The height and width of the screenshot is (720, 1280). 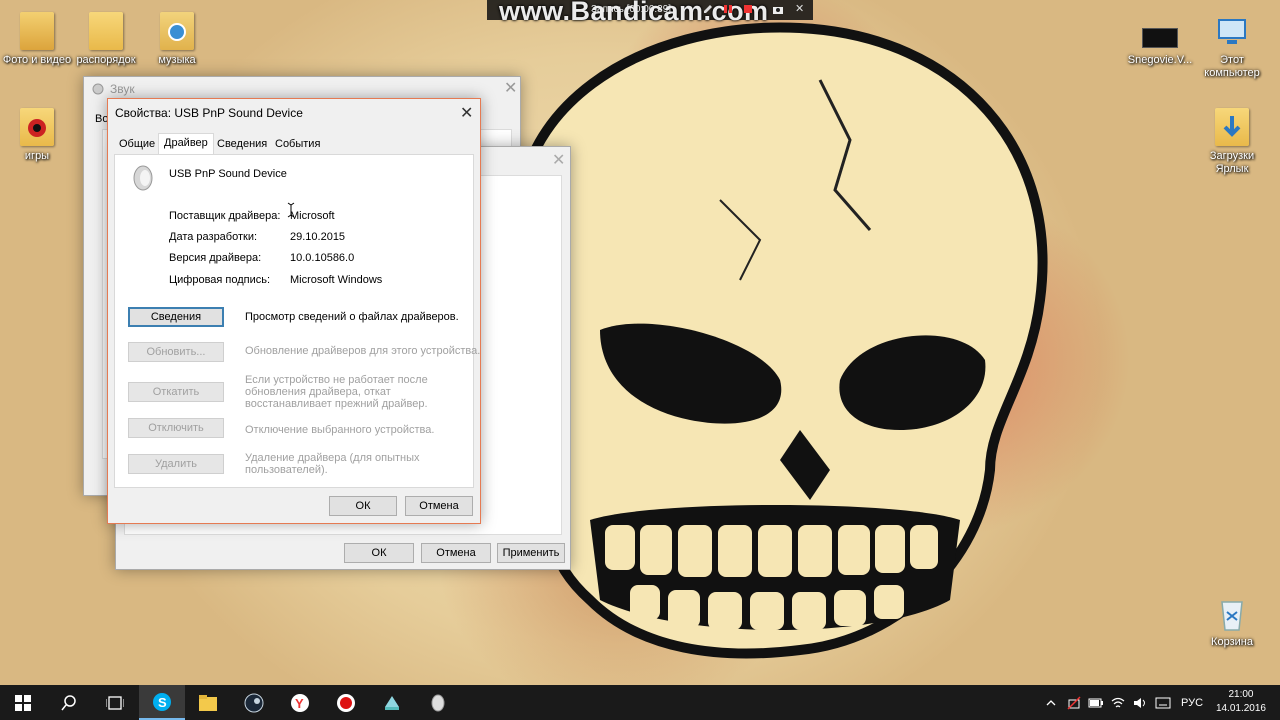 I want to click on taskbar-app-sound, so click(x=438, y=702).